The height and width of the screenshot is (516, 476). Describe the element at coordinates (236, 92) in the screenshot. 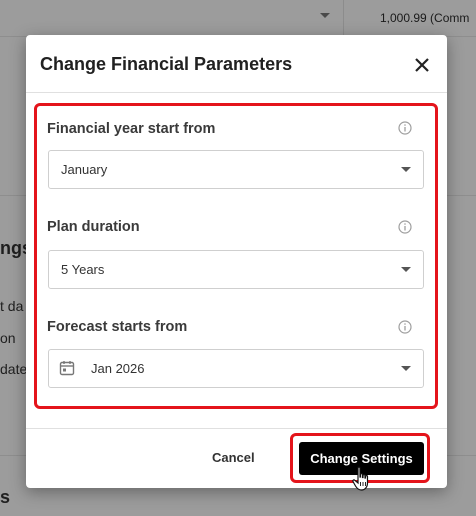

I see `dialog-divider` at that location.